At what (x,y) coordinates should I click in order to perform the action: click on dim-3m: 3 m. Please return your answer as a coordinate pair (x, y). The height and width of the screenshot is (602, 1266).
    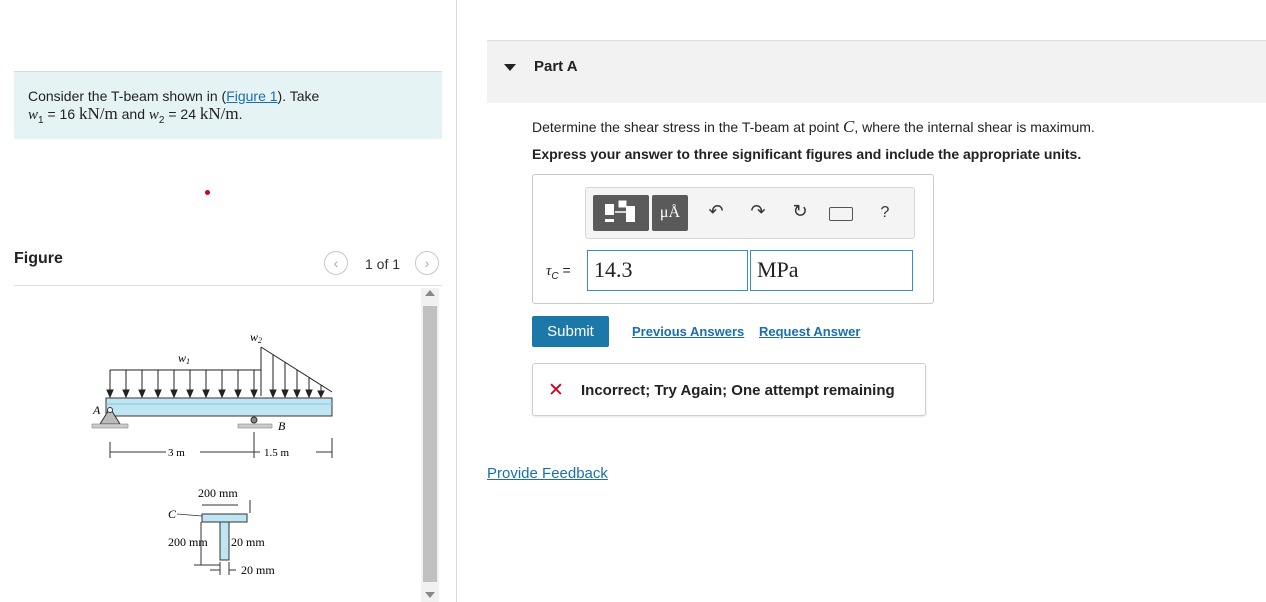
    Looking at the image, I should click on (176, 453).